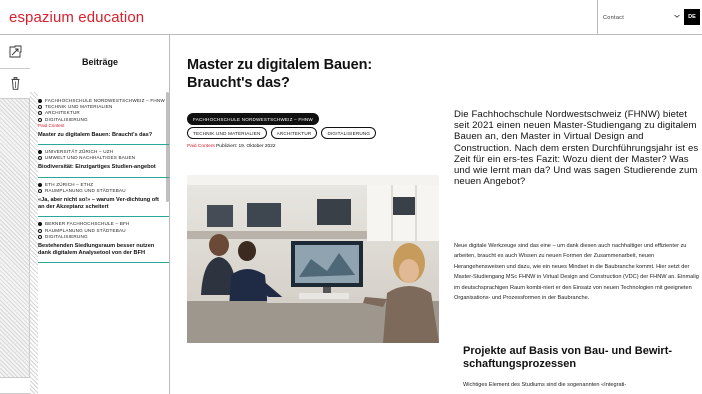 The width and height of the screenshot is (702, 394). Describe the element at coordinates (15, 214) in the screenshot. I see `left-rail` at that location.